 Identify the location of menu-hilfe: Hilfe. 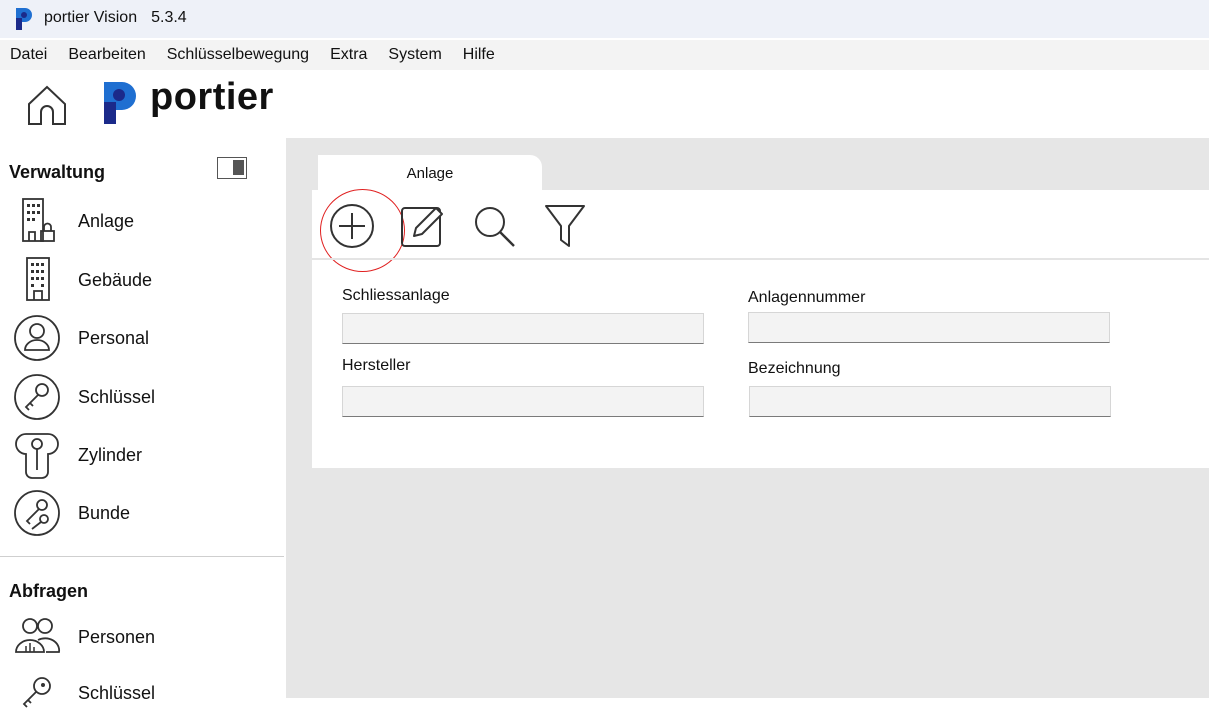
(478, 55).